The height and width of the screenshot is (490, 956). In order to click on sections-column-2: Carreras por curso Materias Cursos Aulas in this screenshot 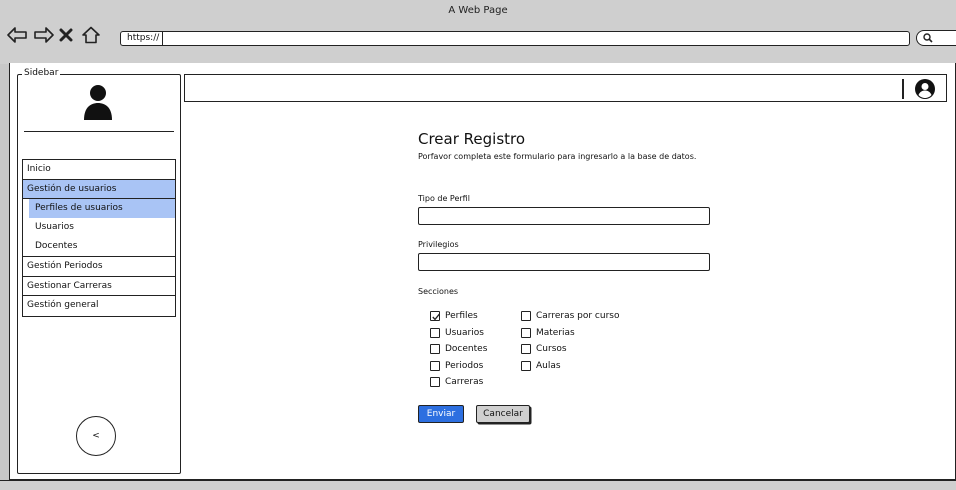, I will do `click(570, 341)`.